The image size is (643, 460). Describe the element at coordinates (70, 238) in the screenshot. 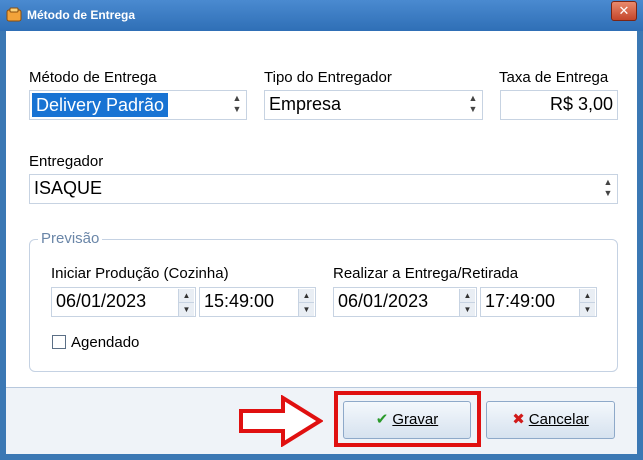

I see `previsao-title: Previsão` at that location.